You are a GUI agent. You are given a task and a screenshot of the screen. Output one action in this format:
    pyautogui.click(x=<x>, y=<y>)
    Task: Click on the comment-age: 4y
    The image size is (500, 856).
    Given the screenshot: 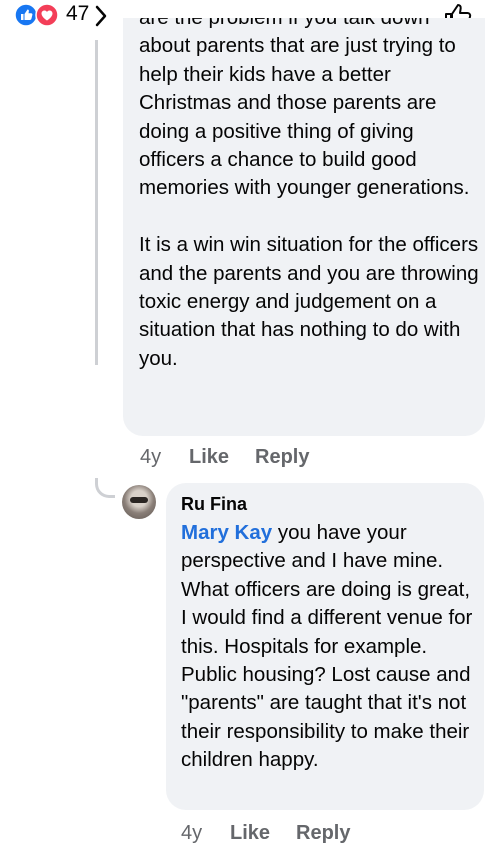 What is the action you would take?
    pyautogui.click(x=151, y=457)
    